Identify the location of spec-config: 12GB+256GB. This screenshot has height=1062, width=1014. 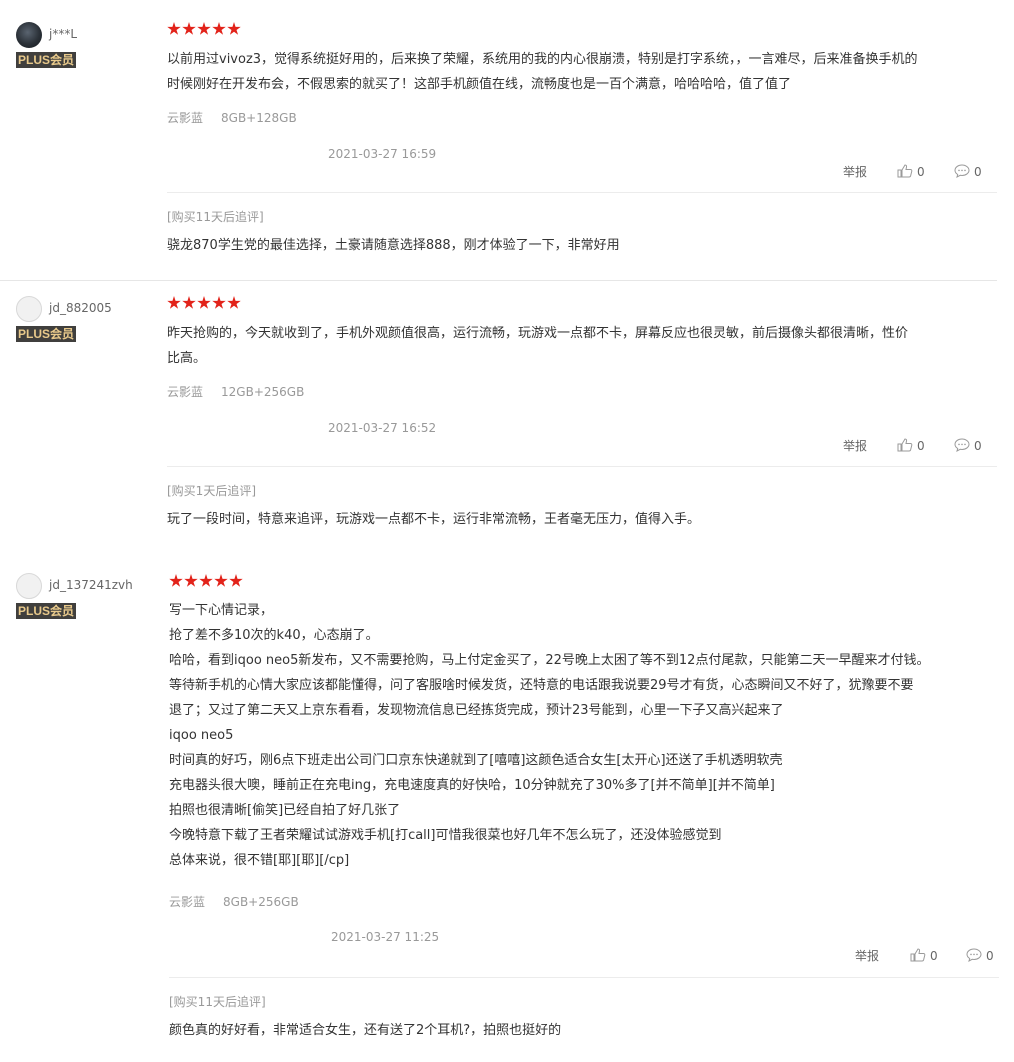
(263, 392).